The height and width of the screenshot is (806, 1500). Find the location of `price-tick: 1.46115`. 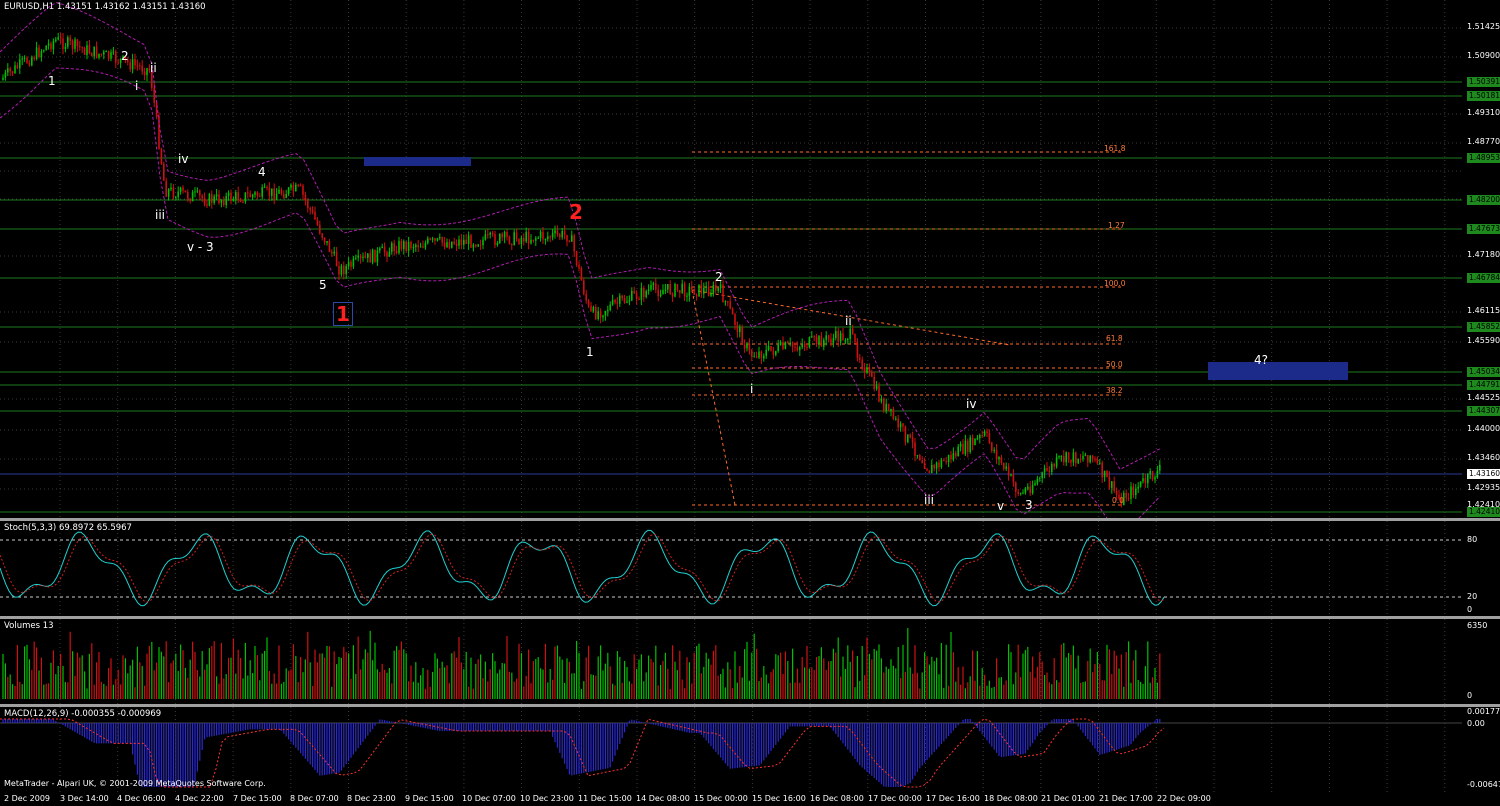

price-tick: 1.46115 is located at coordinates (1483, 310).